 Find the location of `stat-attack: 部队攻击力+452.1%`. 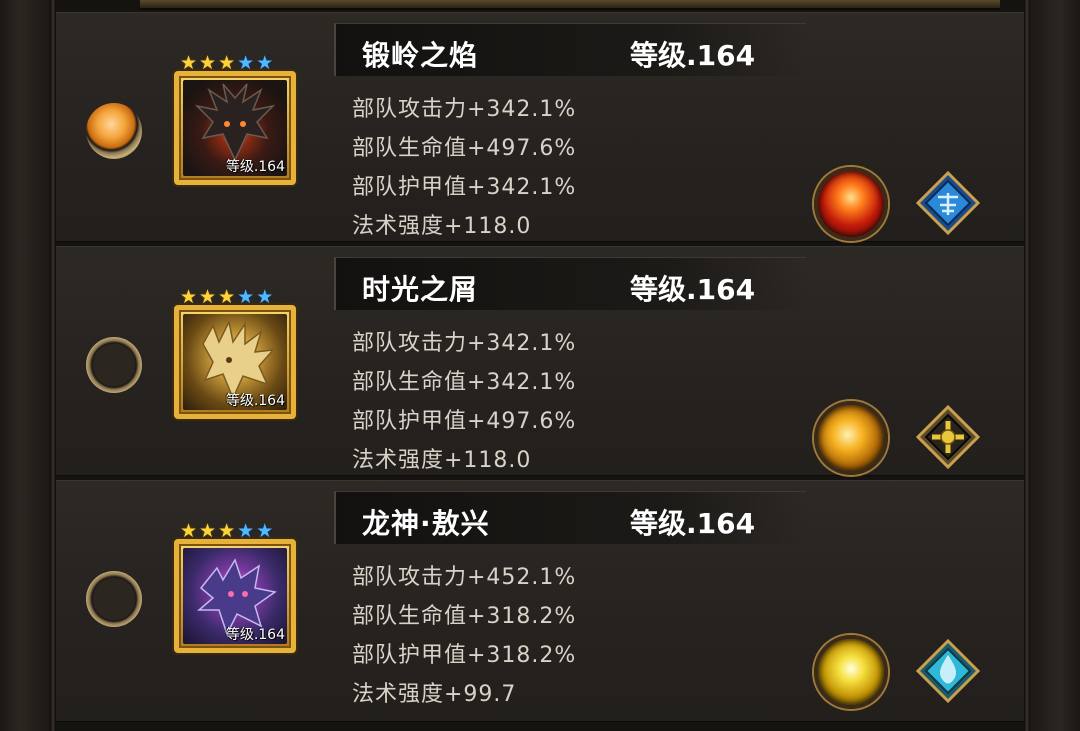

stat-attack: 部队攻击力+452.1% is located at coordinates (464, 577).